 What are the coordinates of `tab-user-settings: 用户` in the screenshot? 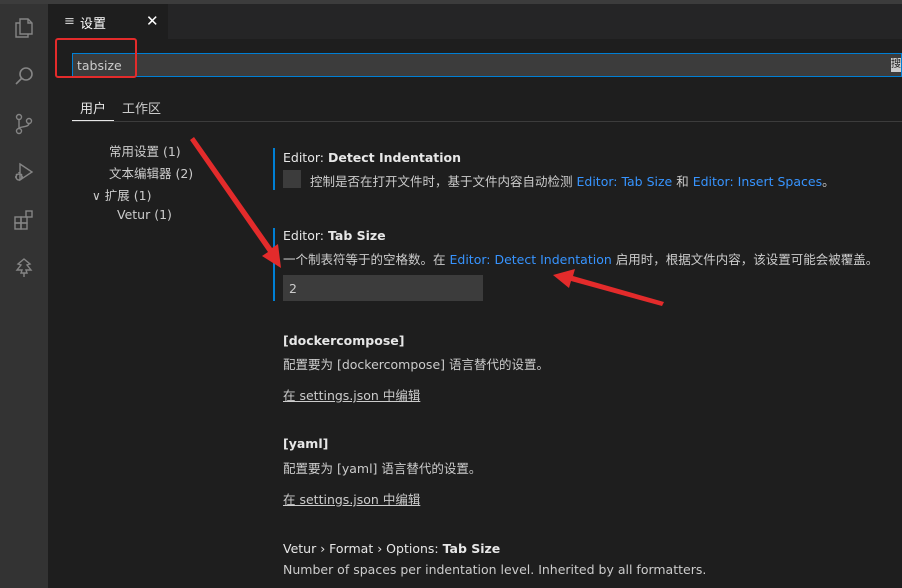 It's located at (93, 107).